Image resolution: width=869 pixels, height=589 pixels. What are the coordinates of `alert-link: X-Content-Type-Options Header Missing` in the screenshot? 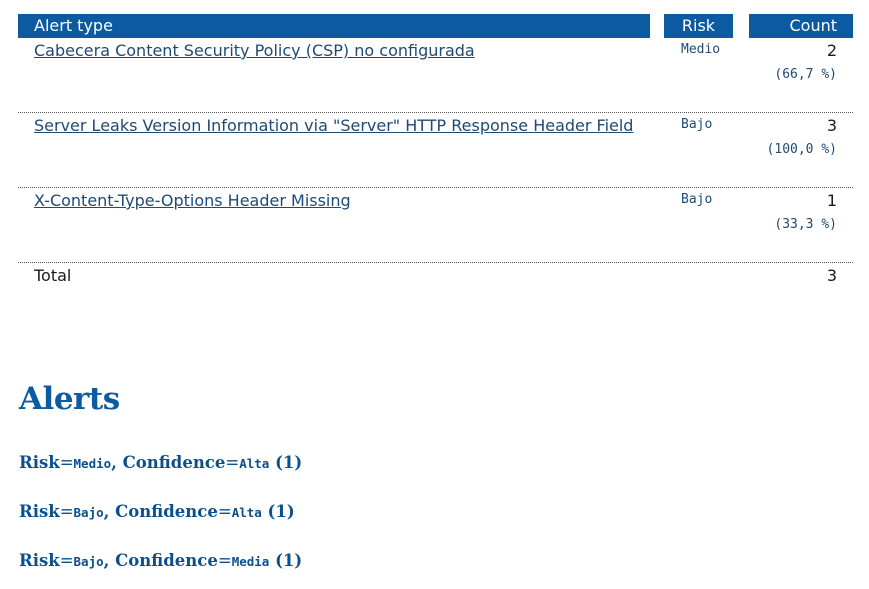 It's located at (192, 200).